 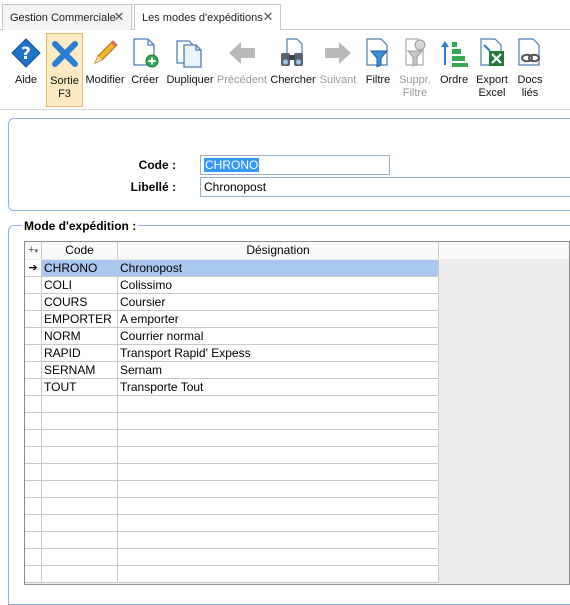 What do you see at coordinates (80, 336) in the screenshot?
I see `cell-code: NORM` at bounding box center [80, 336].